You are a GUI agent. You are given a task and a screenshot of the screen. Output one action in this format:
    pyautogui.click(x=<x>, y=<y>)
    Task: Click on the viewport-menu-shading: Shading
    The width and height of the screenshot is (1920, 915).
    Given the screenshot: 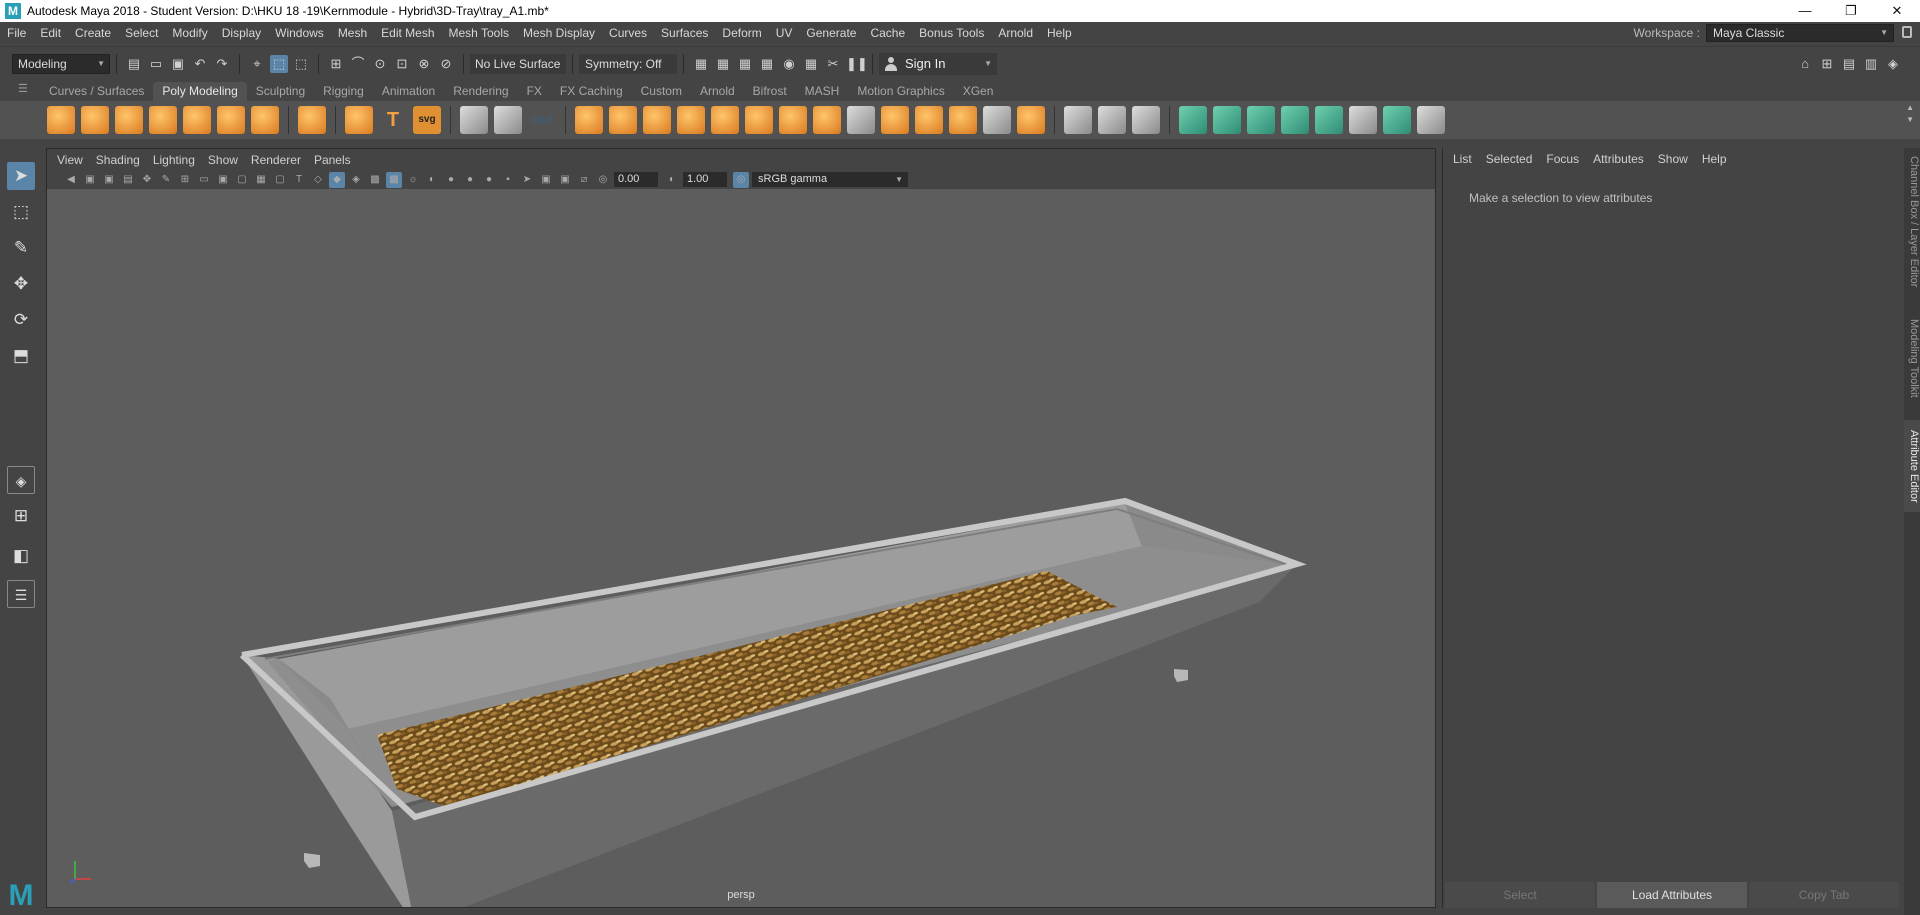 What is the action you would take?
    pyautogui.click(x=118, y=160)
    